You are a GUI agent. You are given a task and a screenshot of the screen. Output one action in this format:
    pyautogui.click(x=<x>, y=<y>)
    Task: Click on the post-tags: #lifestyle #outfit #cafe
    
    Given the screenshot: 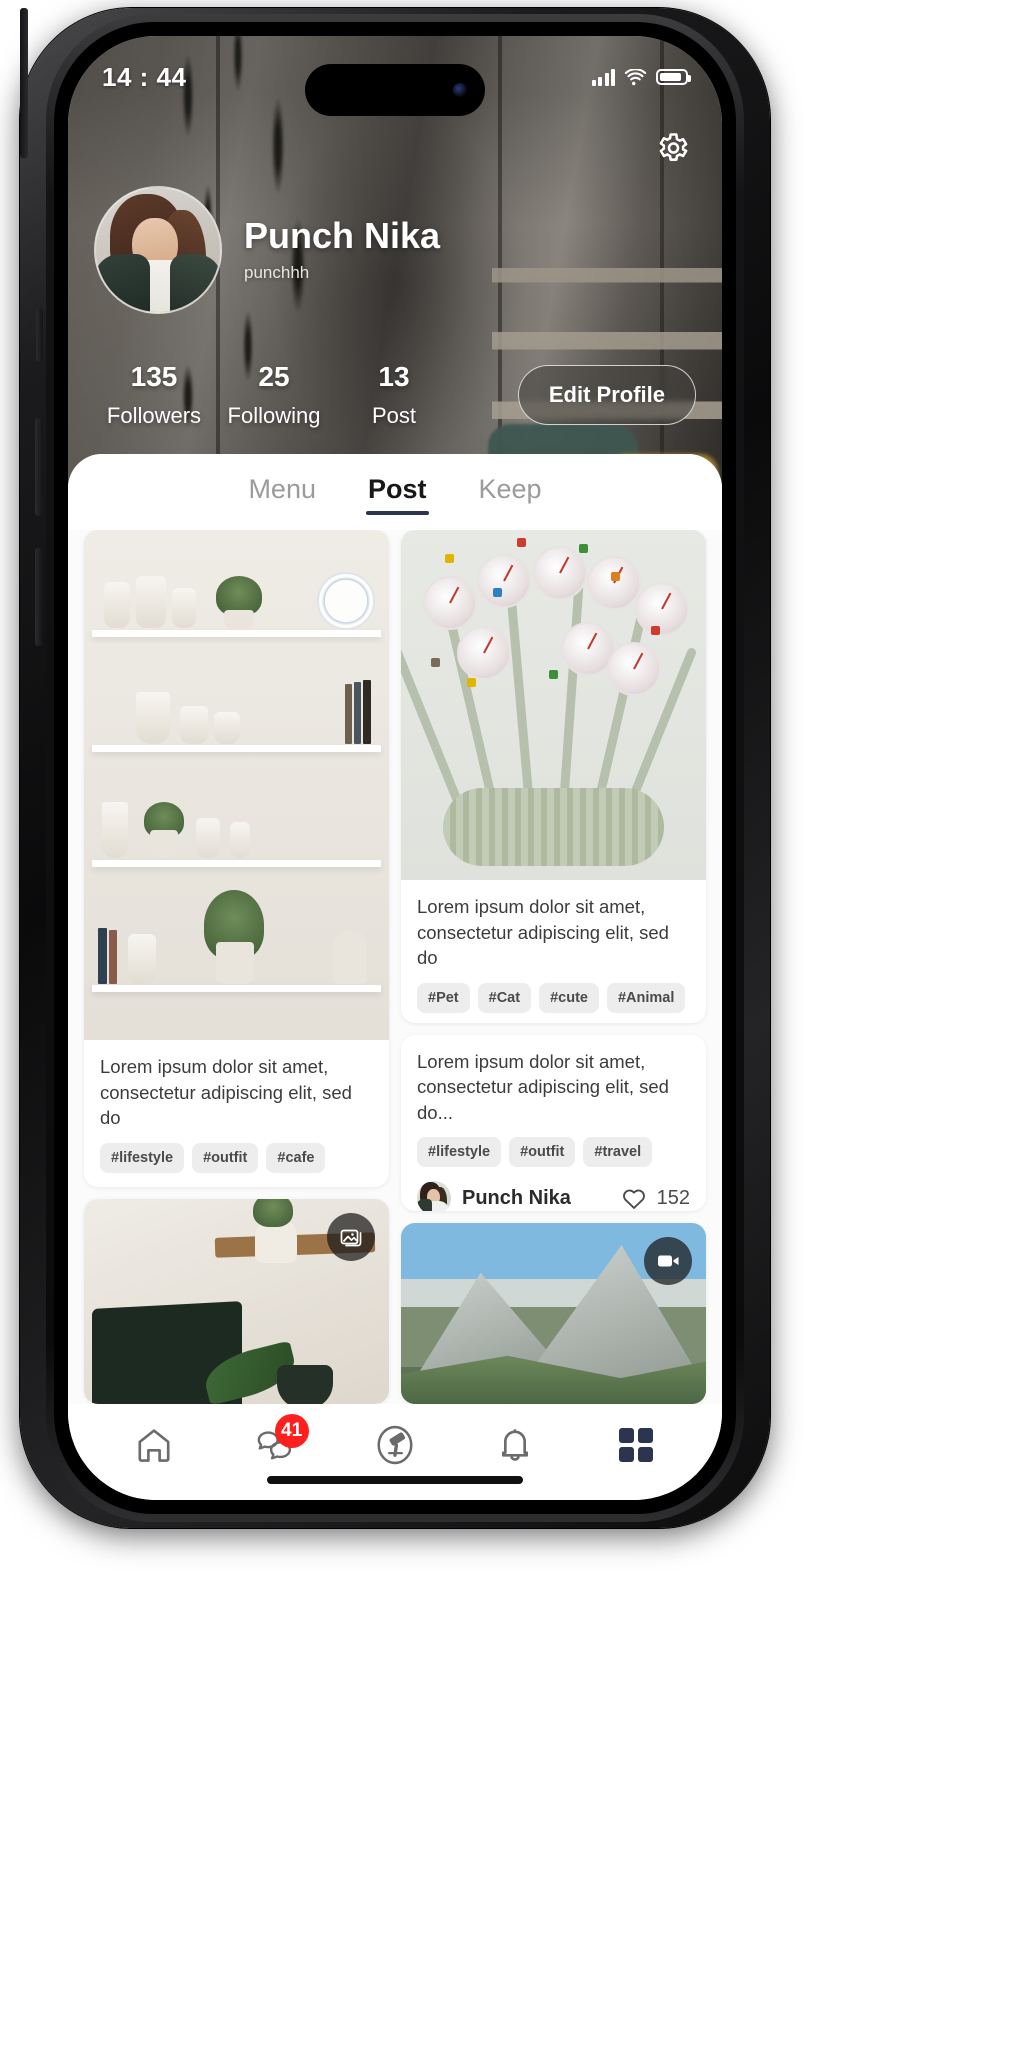 What is the action you would take?
    pyautogui.click(x=236, y=1157)
    